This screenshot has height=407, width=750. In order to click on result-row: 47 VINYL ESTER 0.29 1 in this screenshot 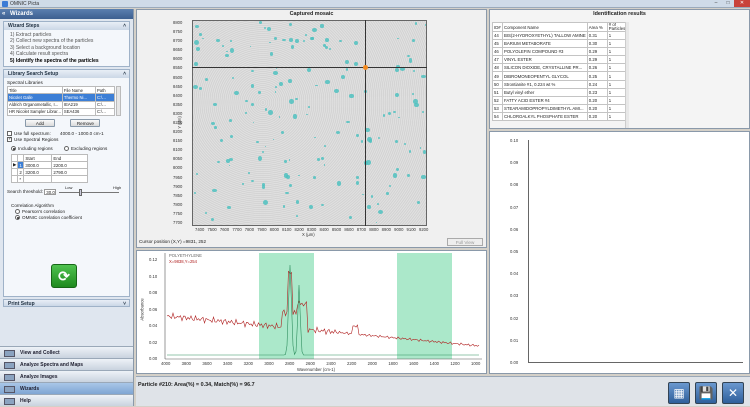, I will do `click(560, 60)`.